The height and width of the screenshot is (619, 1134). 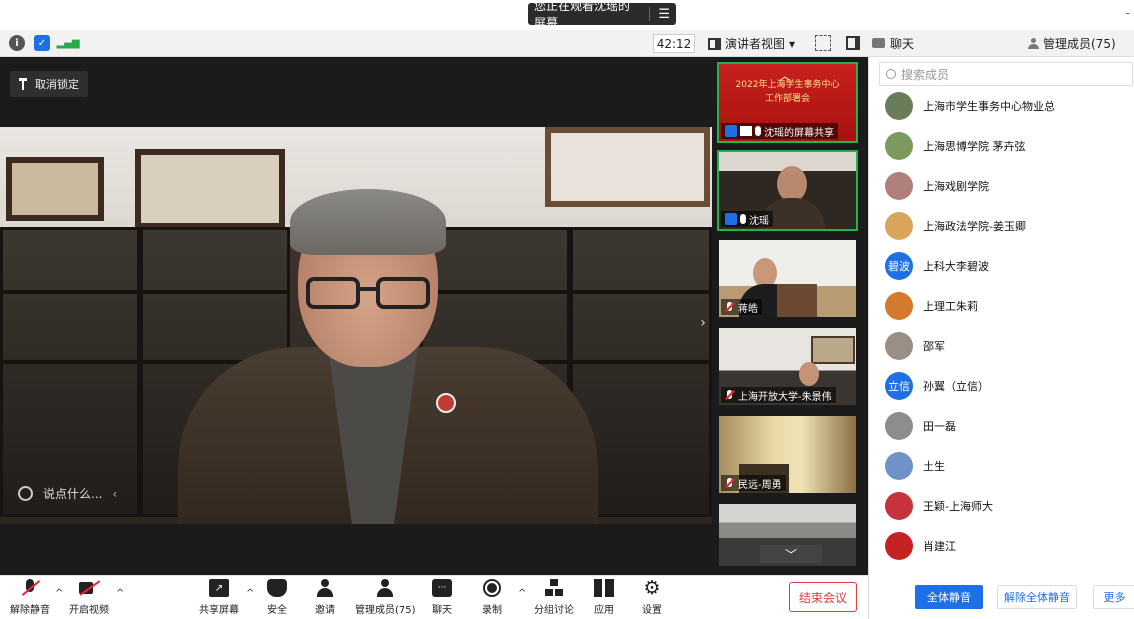 What do you see at coordinates (956, 386) in the screenshot?
I see `member-name: 孙翼（立信）` at bounding box center [956, 386].